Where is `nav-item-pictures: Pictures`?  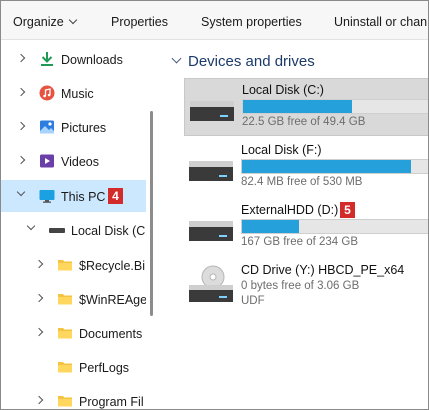 nav-item-pictures: Pictures is located at coordinates (73, 127).